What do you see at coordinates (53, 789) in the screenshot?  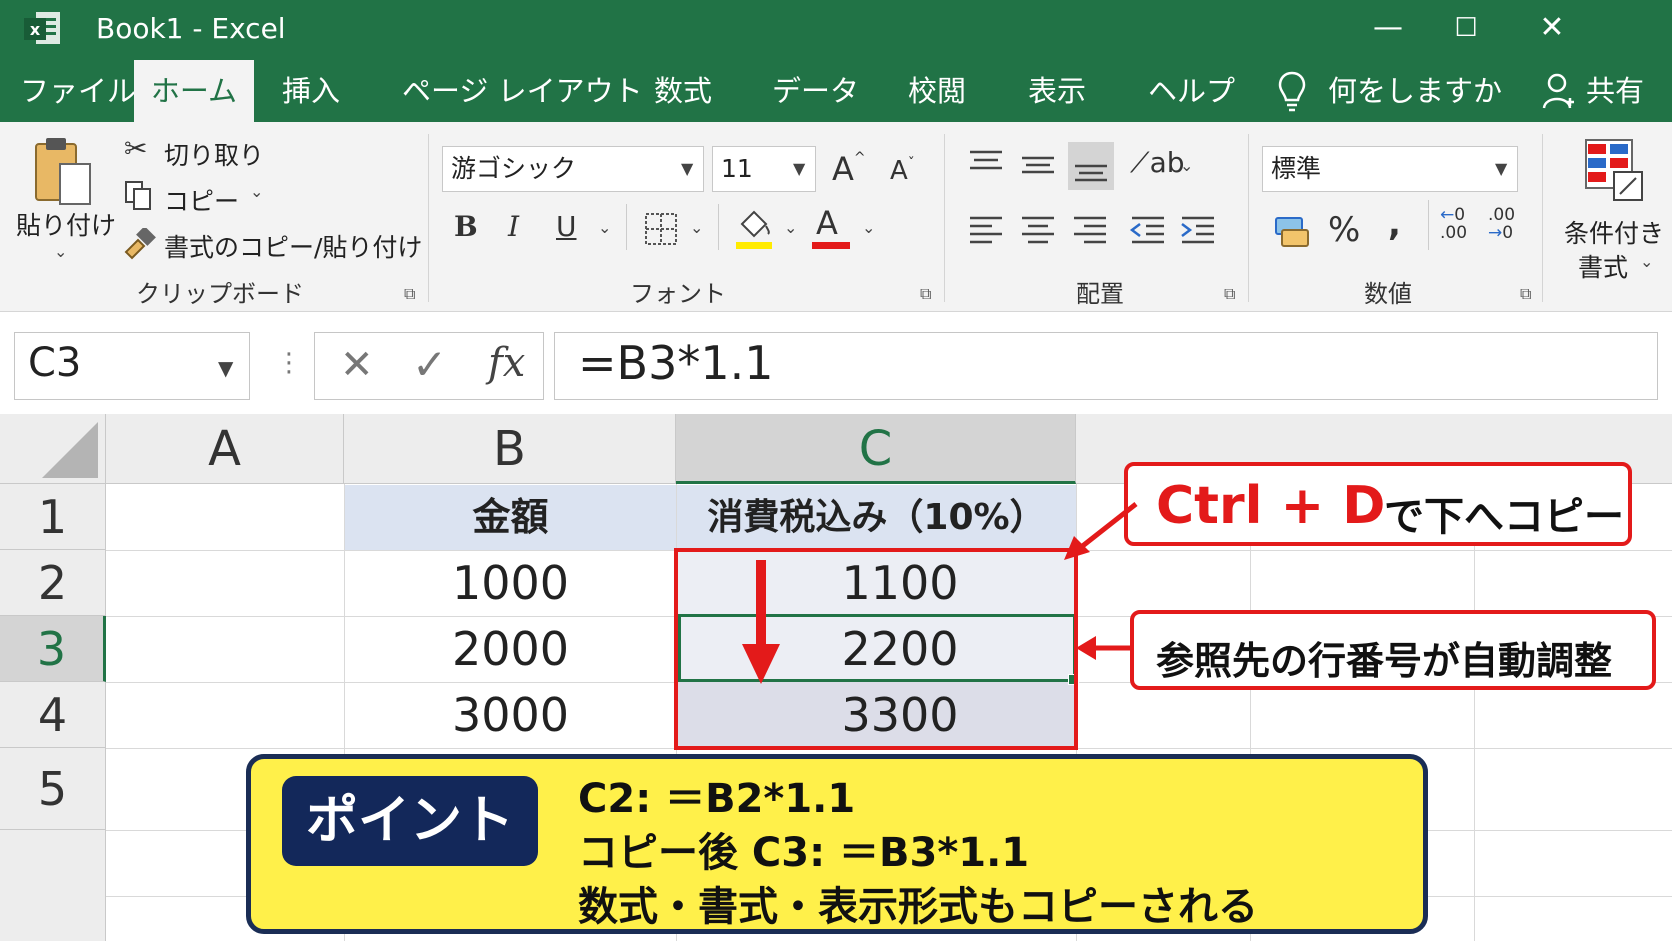 I see `row-header-5: 5` at bounding box center [53, 789].